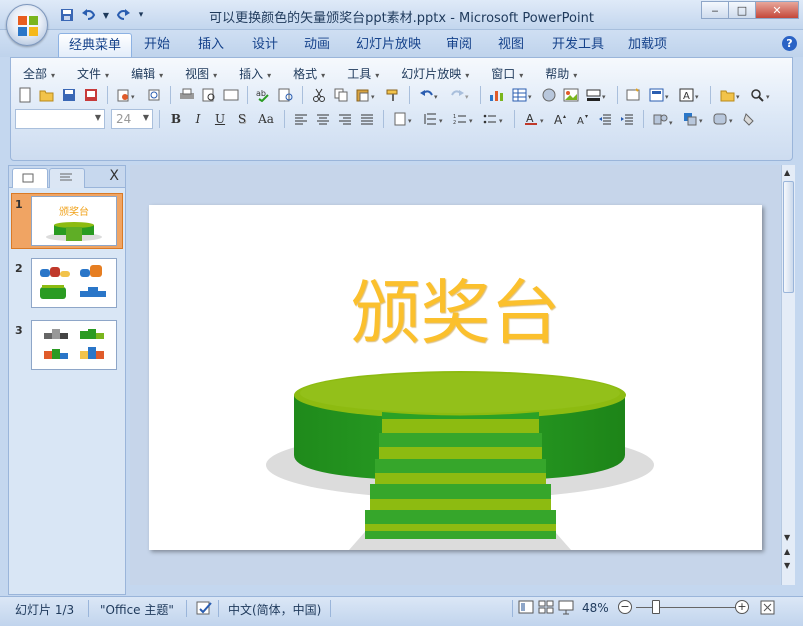 This screenshot has height=626, width=803. Describe the element at coordinates (209, 95) in the screenshot. I see `preview-icon` at that location.